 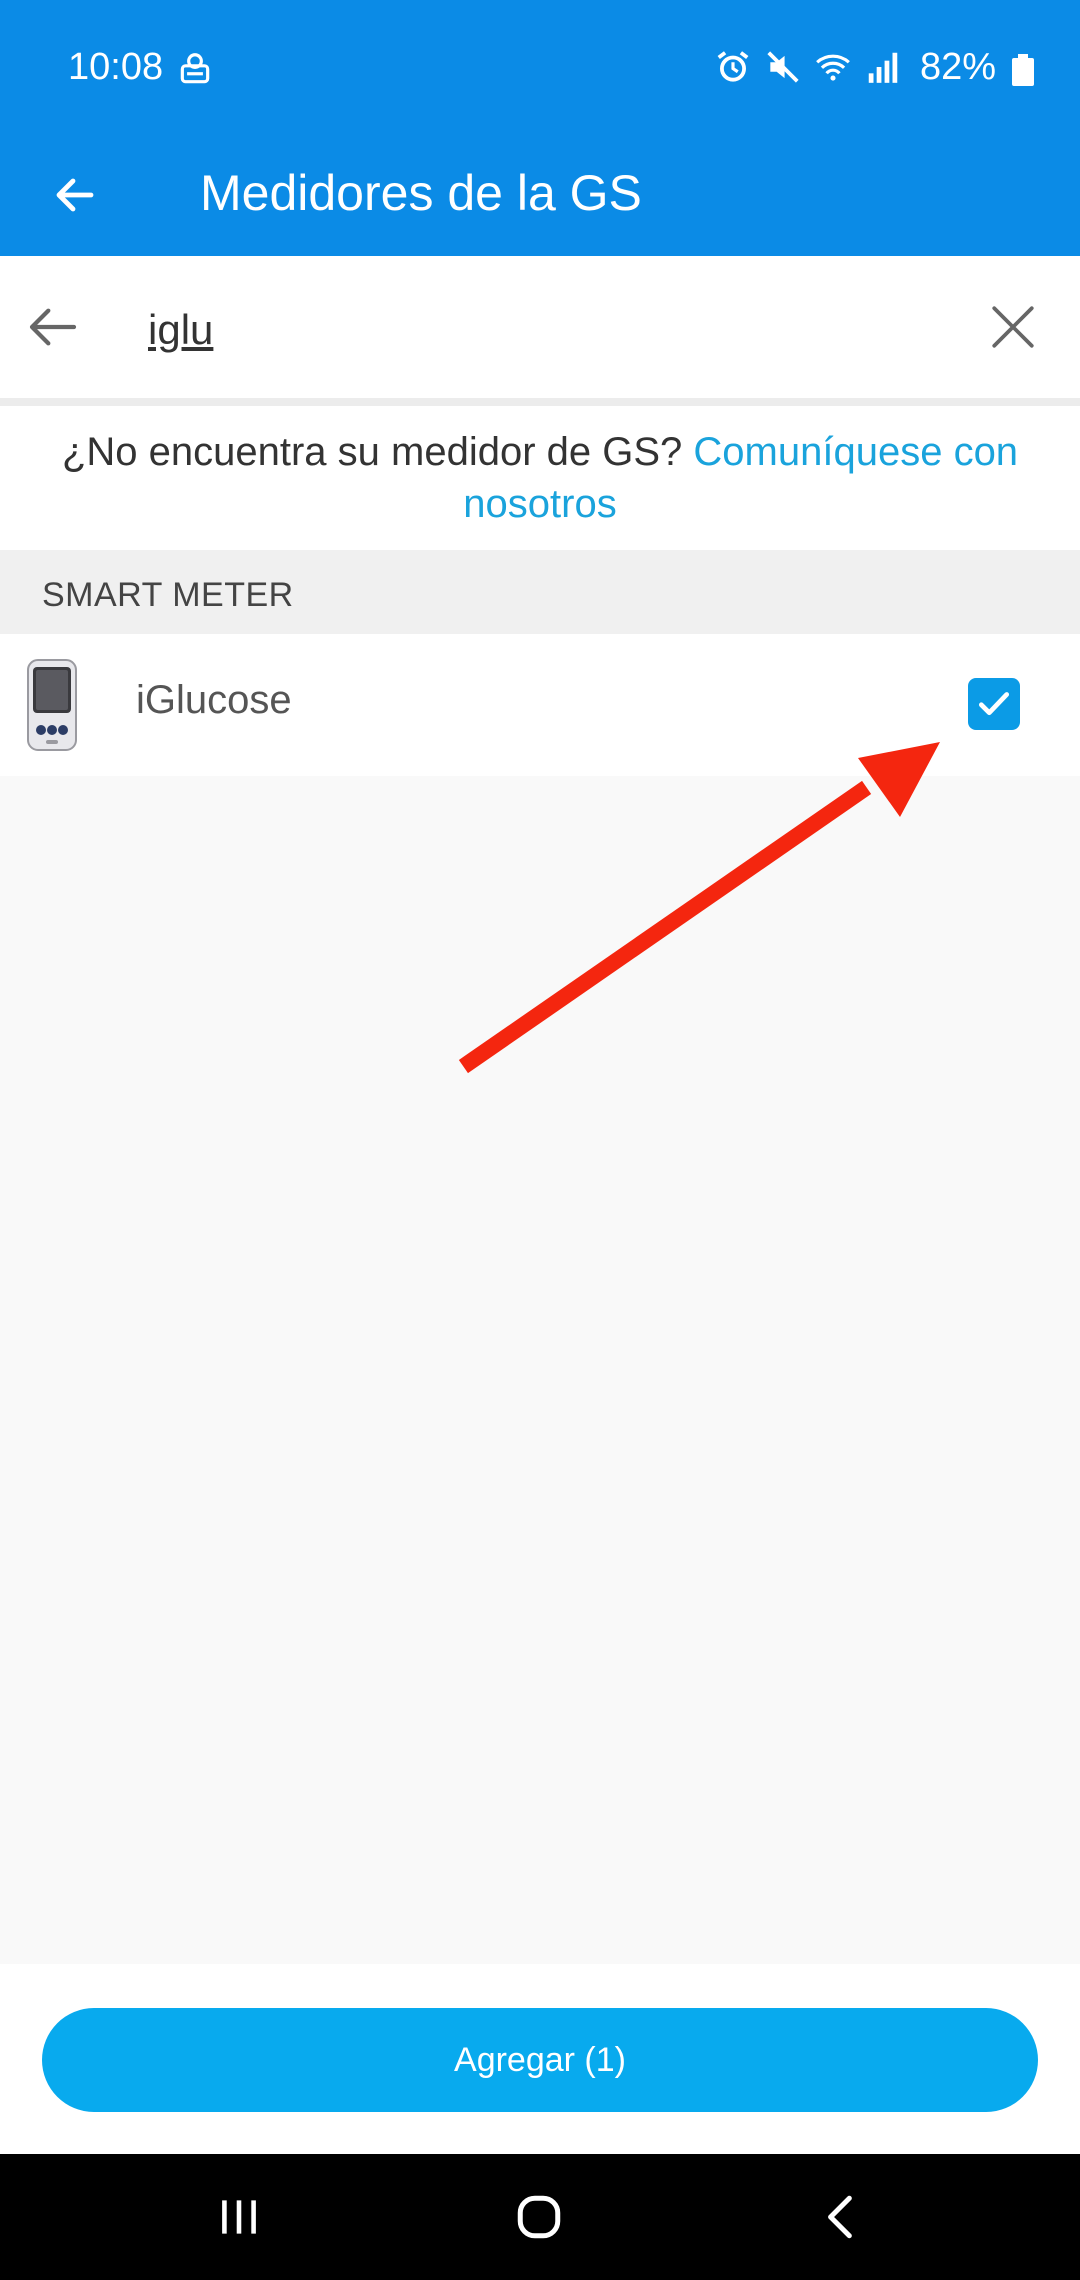 I want to click on navigation-bar, so click(x=540, y=2217).